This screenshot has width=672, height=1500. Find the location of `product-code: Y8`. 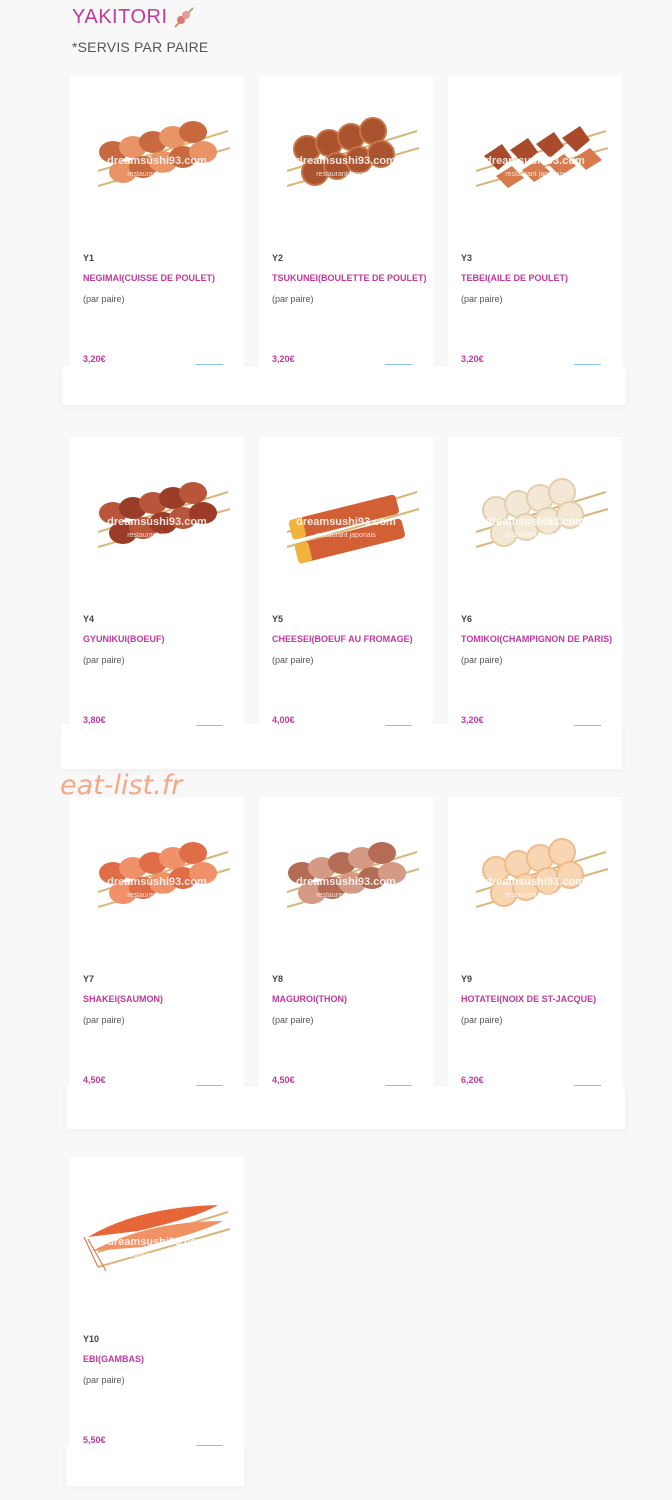

product-code: Y8 is located at coordinates (278, 979).